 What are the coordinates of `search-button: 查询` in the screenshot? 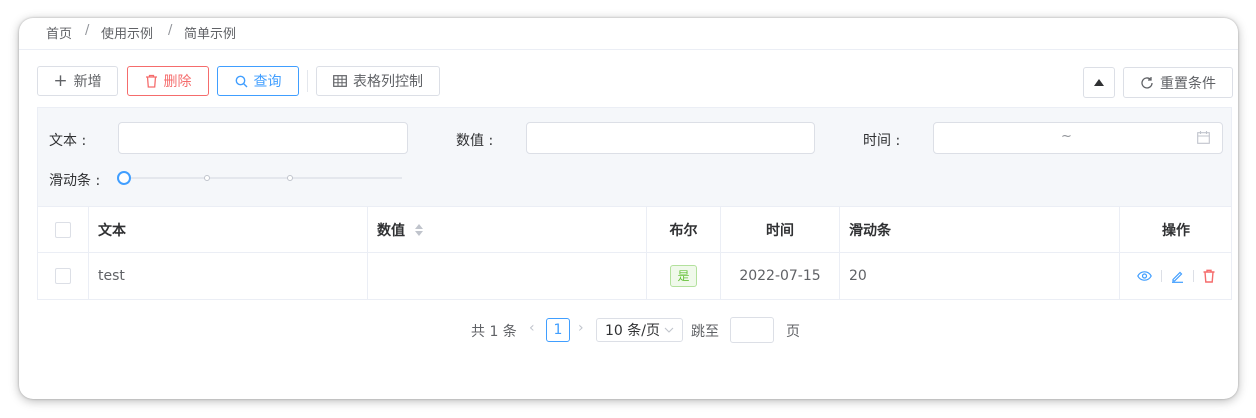 It's located at (258, 81).